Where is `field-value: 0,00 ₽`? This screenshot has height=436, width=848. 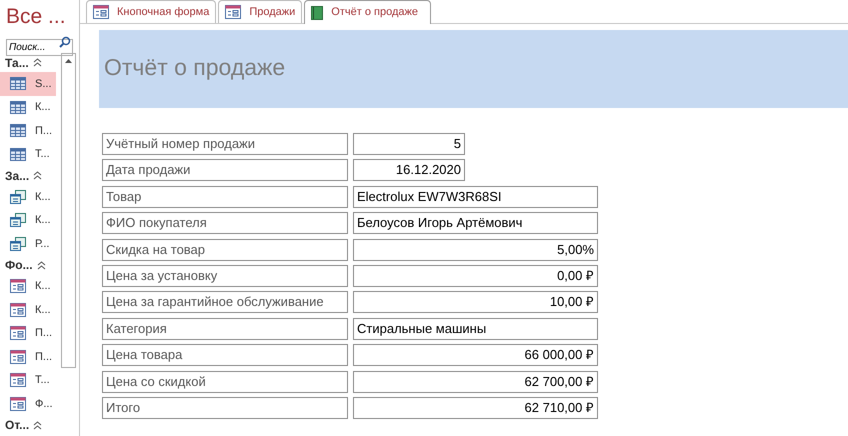
field-value: 0,00 ₽ is located at coordinates (475, 275).